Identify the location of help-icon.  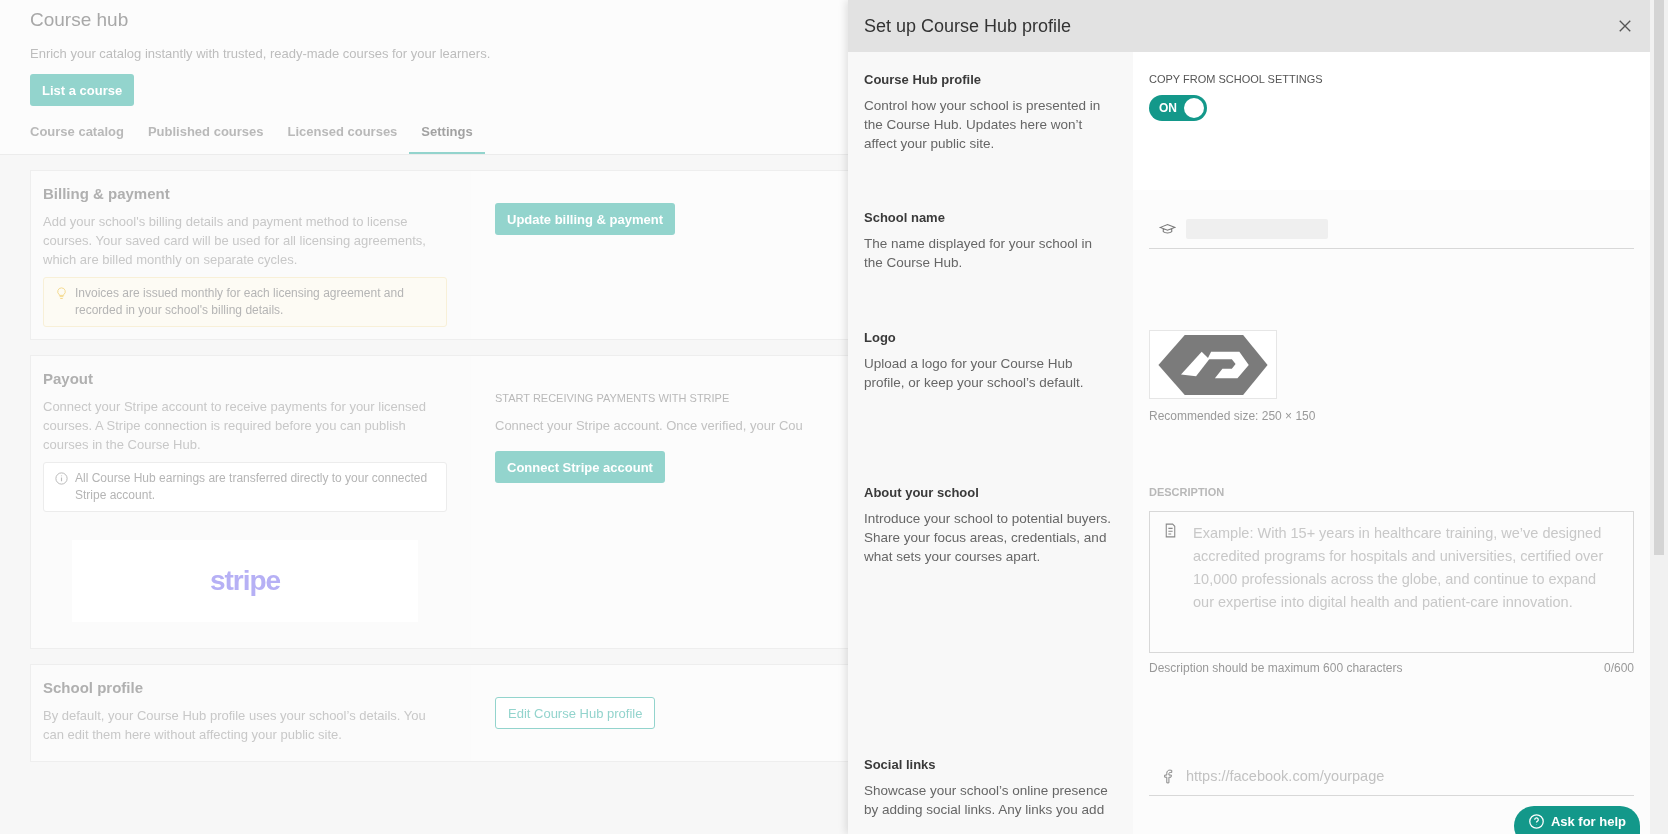
(1536, 821).